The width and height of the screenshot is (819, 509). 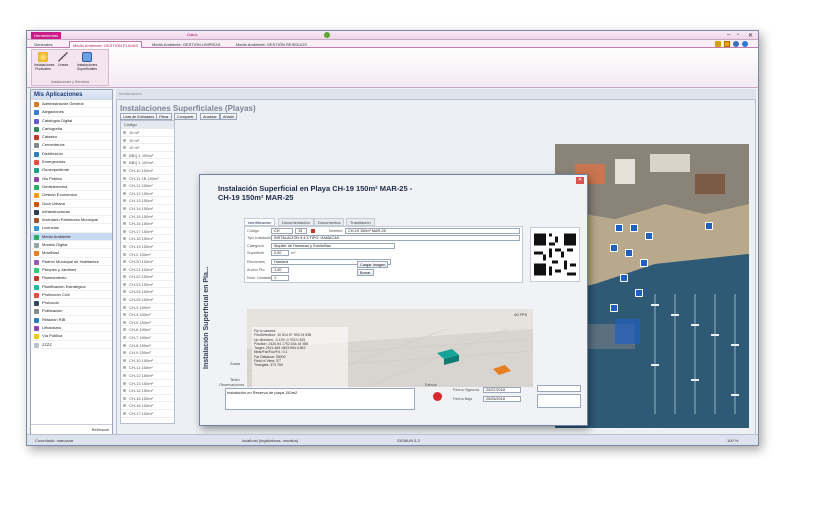 I want to click on sidebar-item: Guía Urbana, so click(x=71, y=204).